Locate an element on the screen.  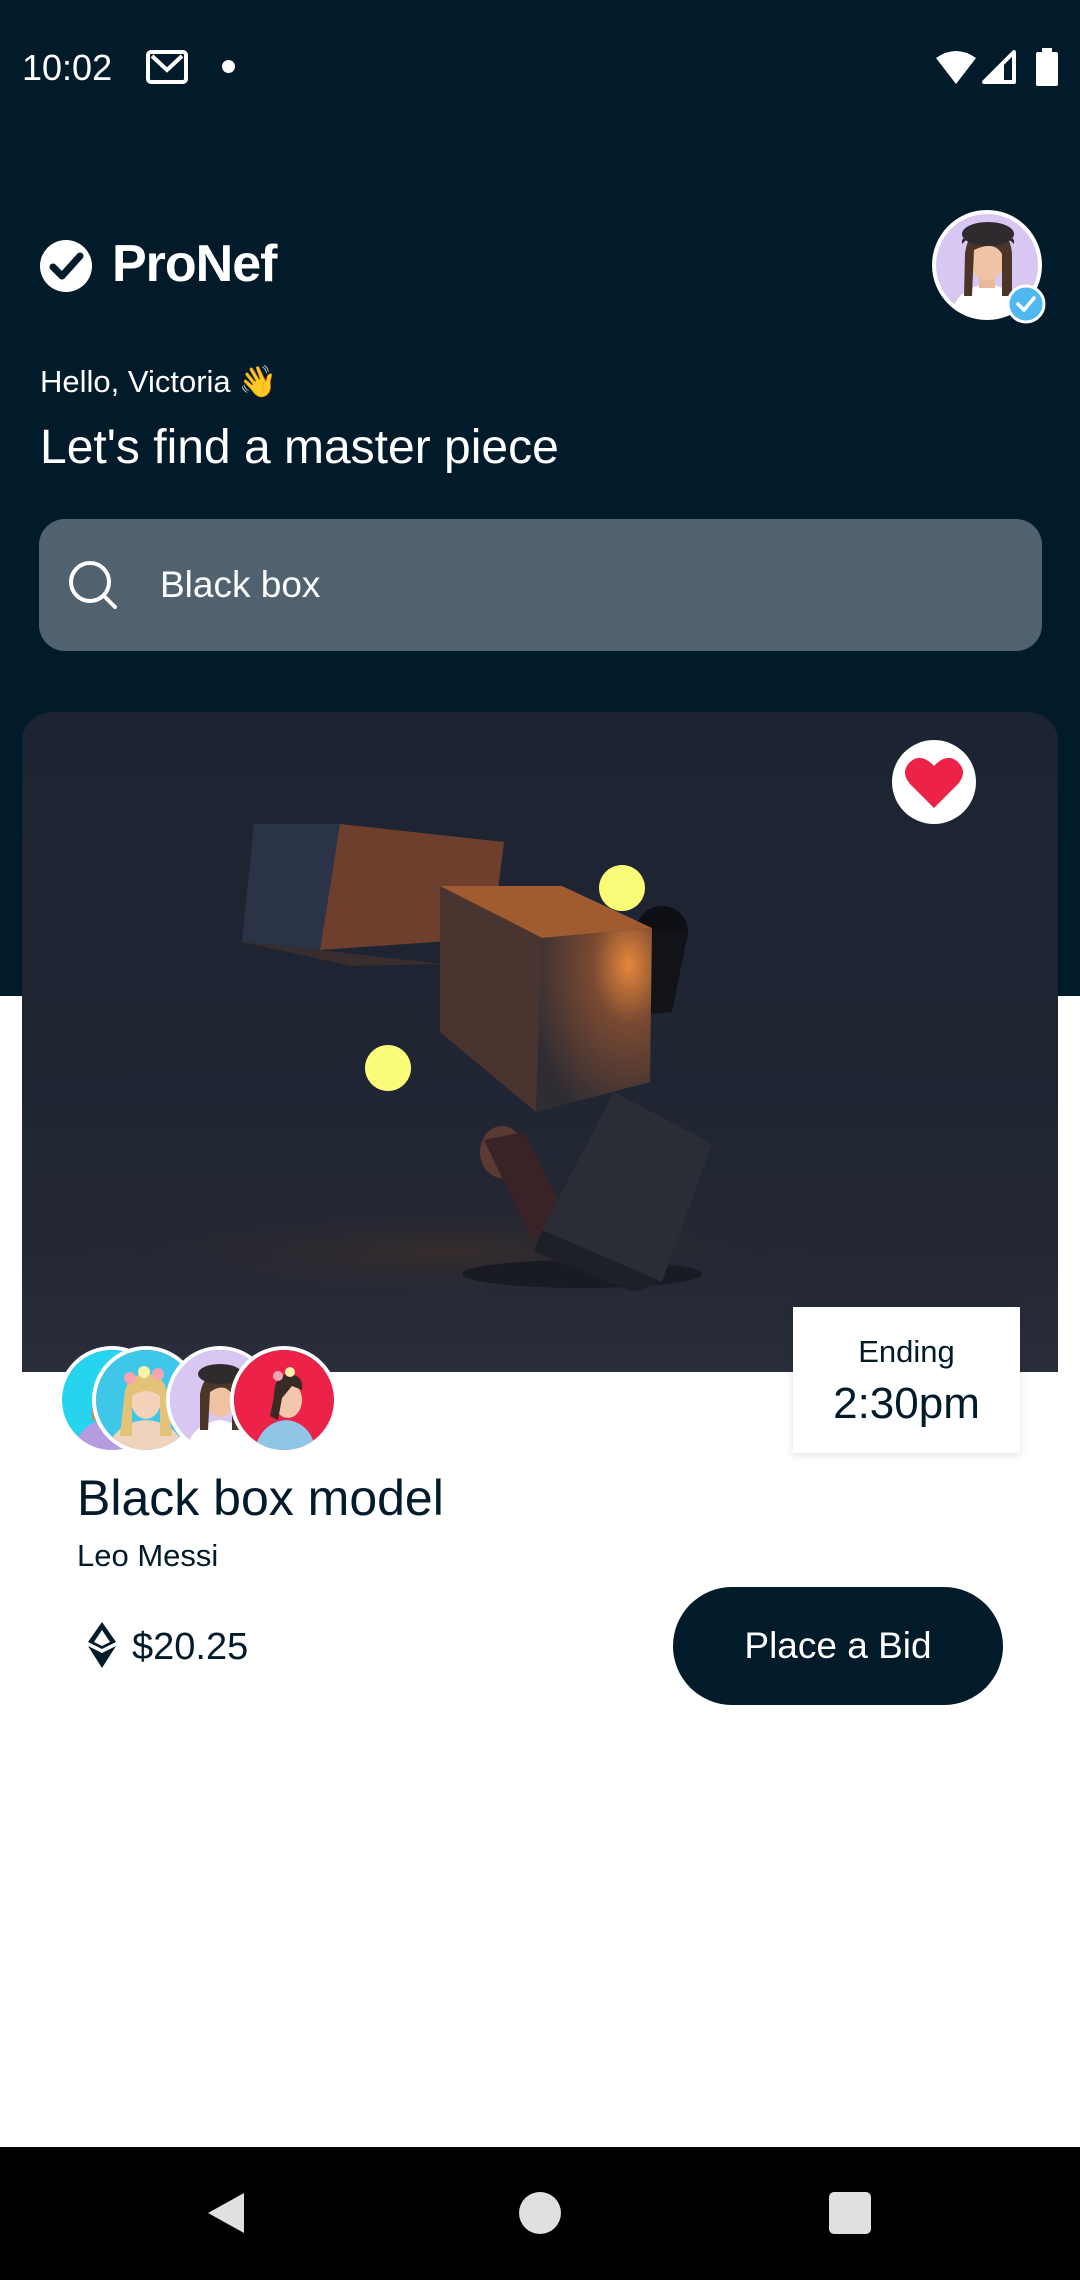
auction-ending: Ending 2:30pm is located at coordinates (906, 1380).